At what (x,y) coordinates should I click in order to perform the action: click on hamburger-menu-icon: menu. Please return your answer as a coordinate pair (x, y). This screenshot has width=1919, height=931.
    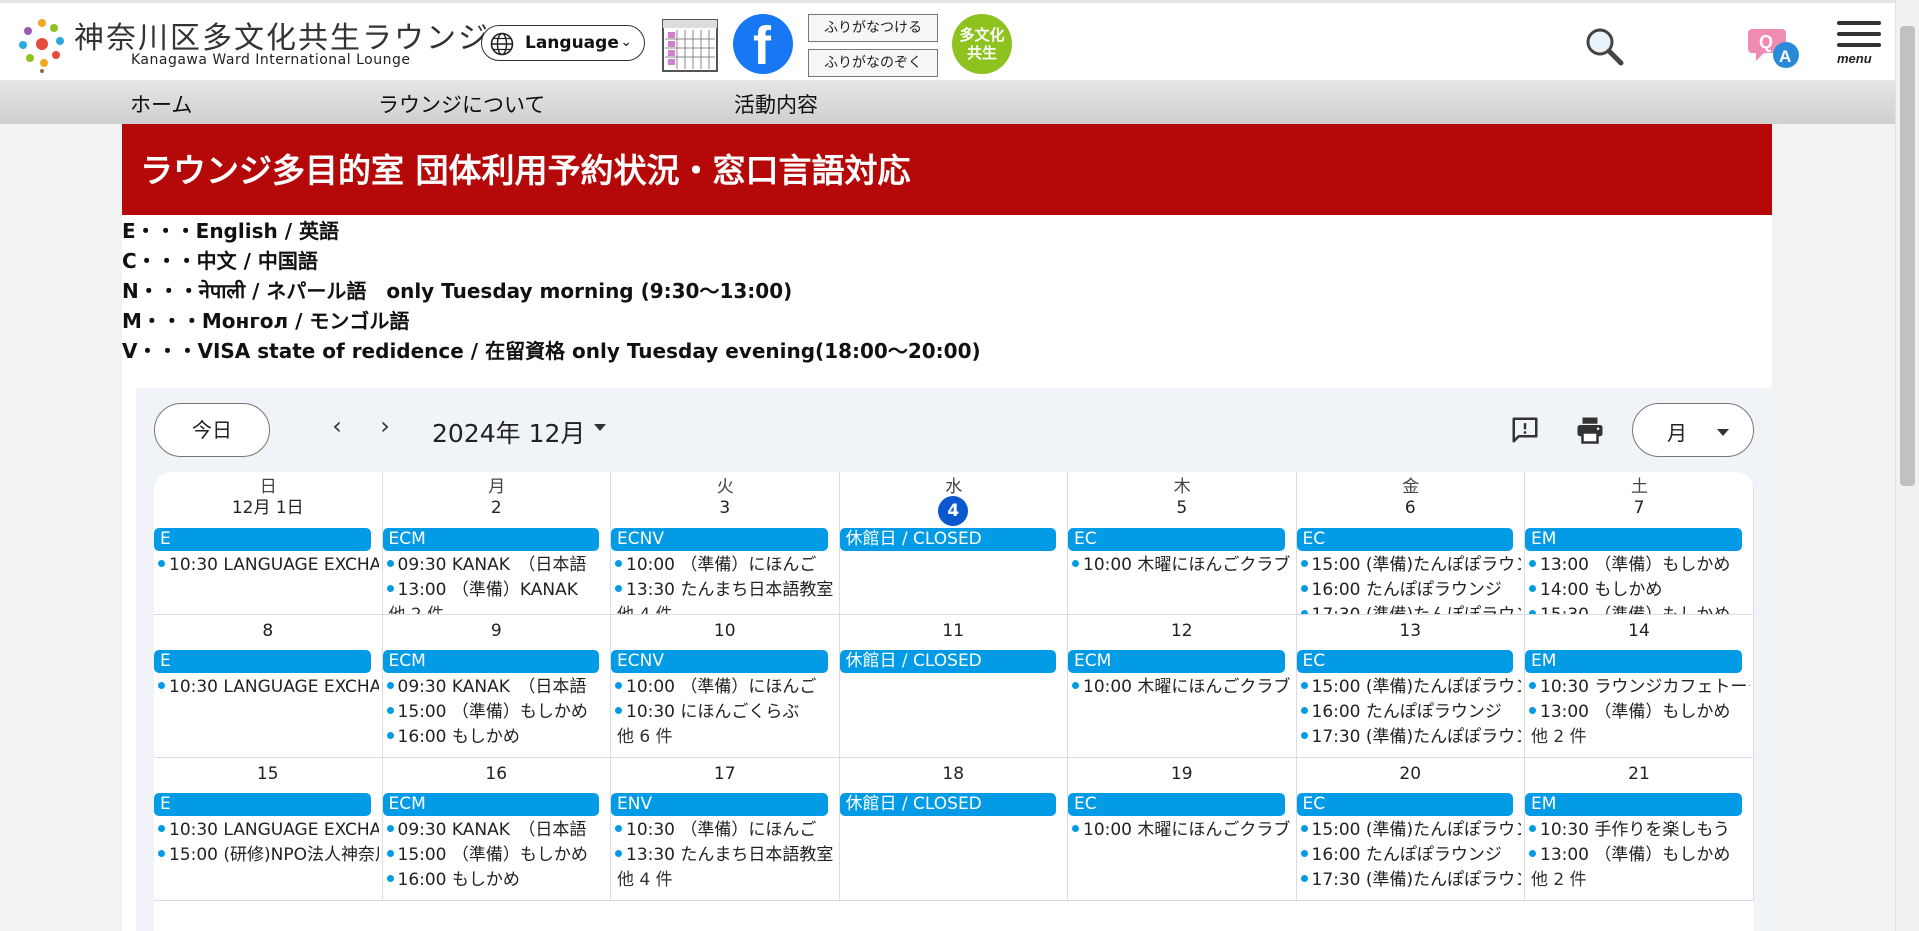
    Looking at the image, I should click on (1860, 45).